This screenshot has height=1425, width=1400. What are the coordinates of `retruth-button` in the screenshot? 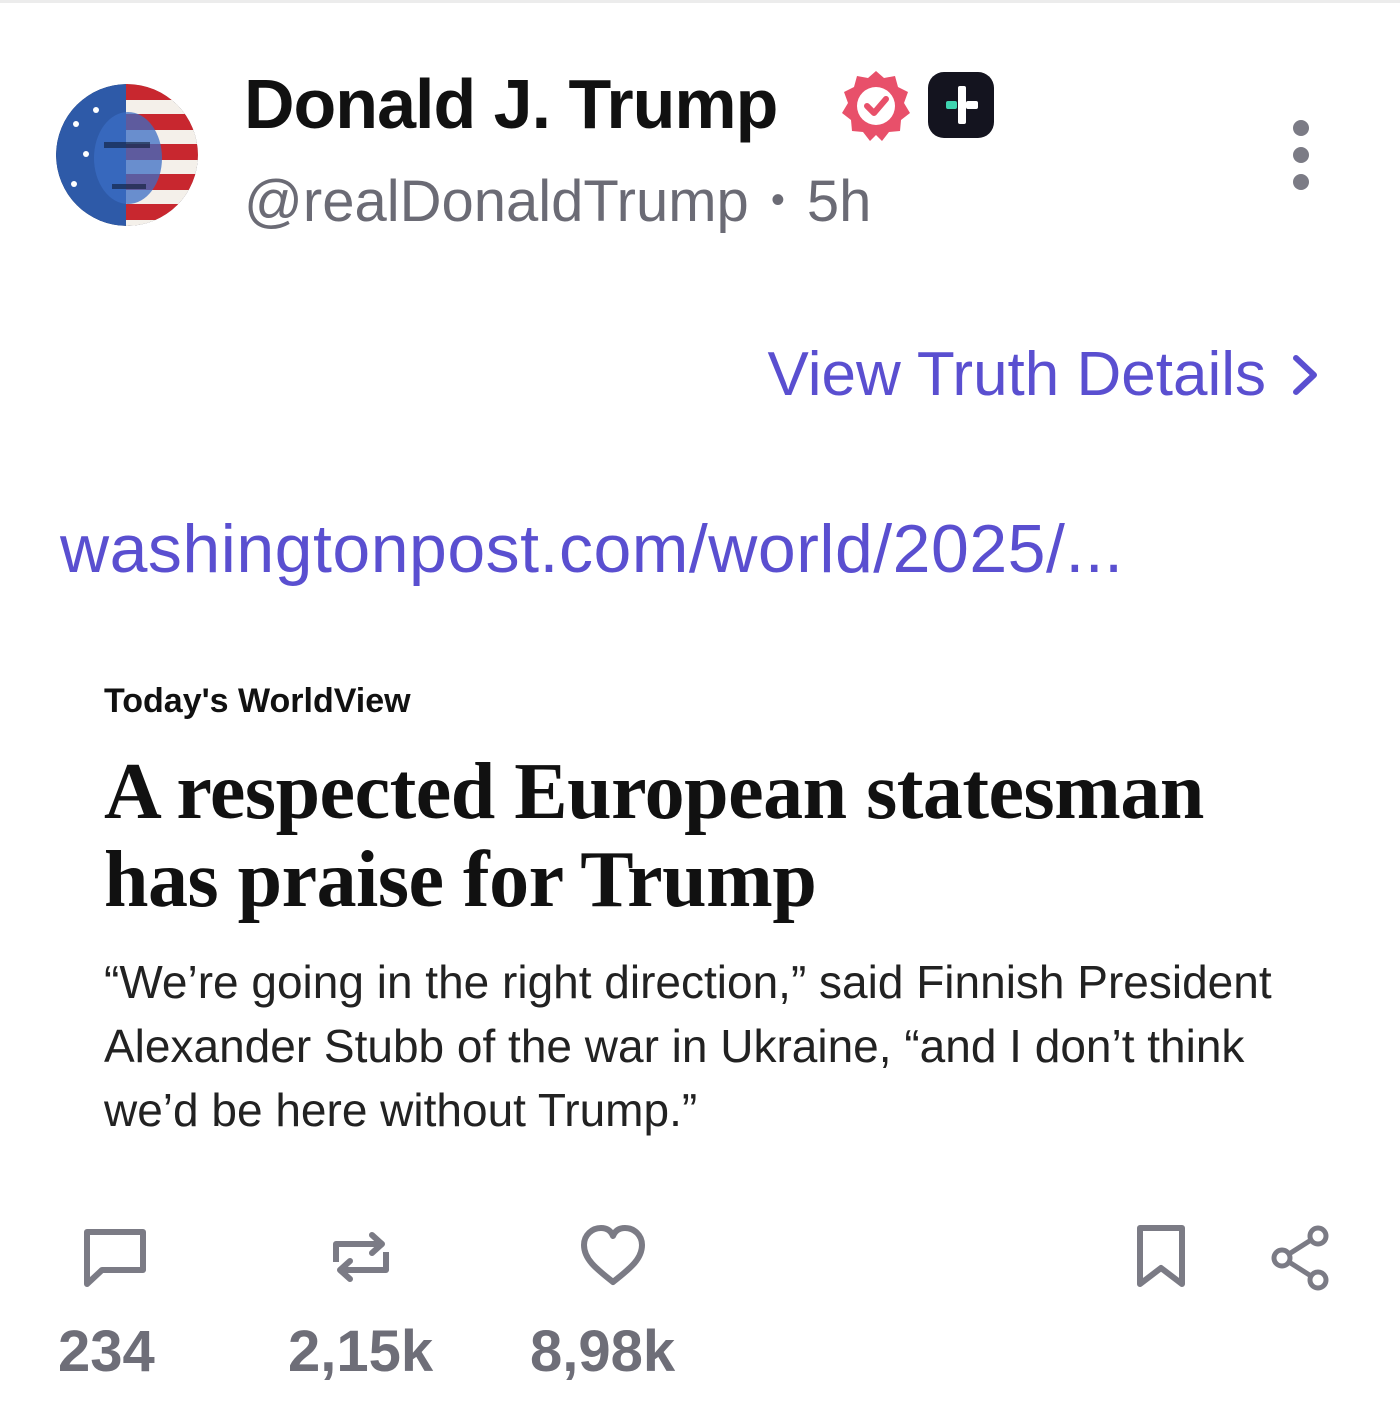 It's located at (361, 1257).